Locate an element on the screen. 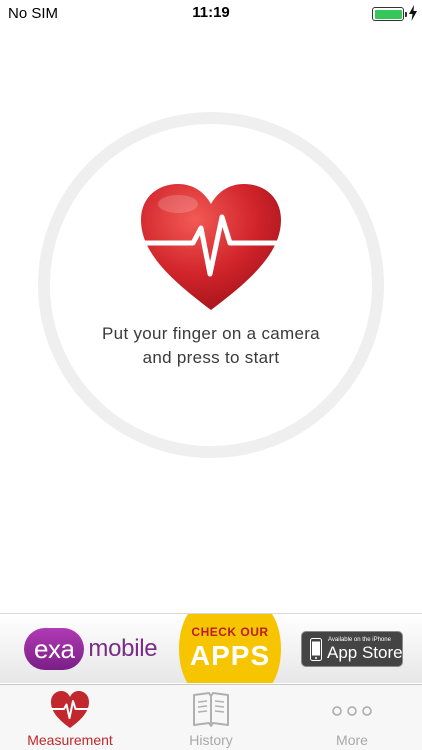 The height and width of the screenshot is (750, 422). apps-badge-line-2: APPS is located at coordinates (230, 655).